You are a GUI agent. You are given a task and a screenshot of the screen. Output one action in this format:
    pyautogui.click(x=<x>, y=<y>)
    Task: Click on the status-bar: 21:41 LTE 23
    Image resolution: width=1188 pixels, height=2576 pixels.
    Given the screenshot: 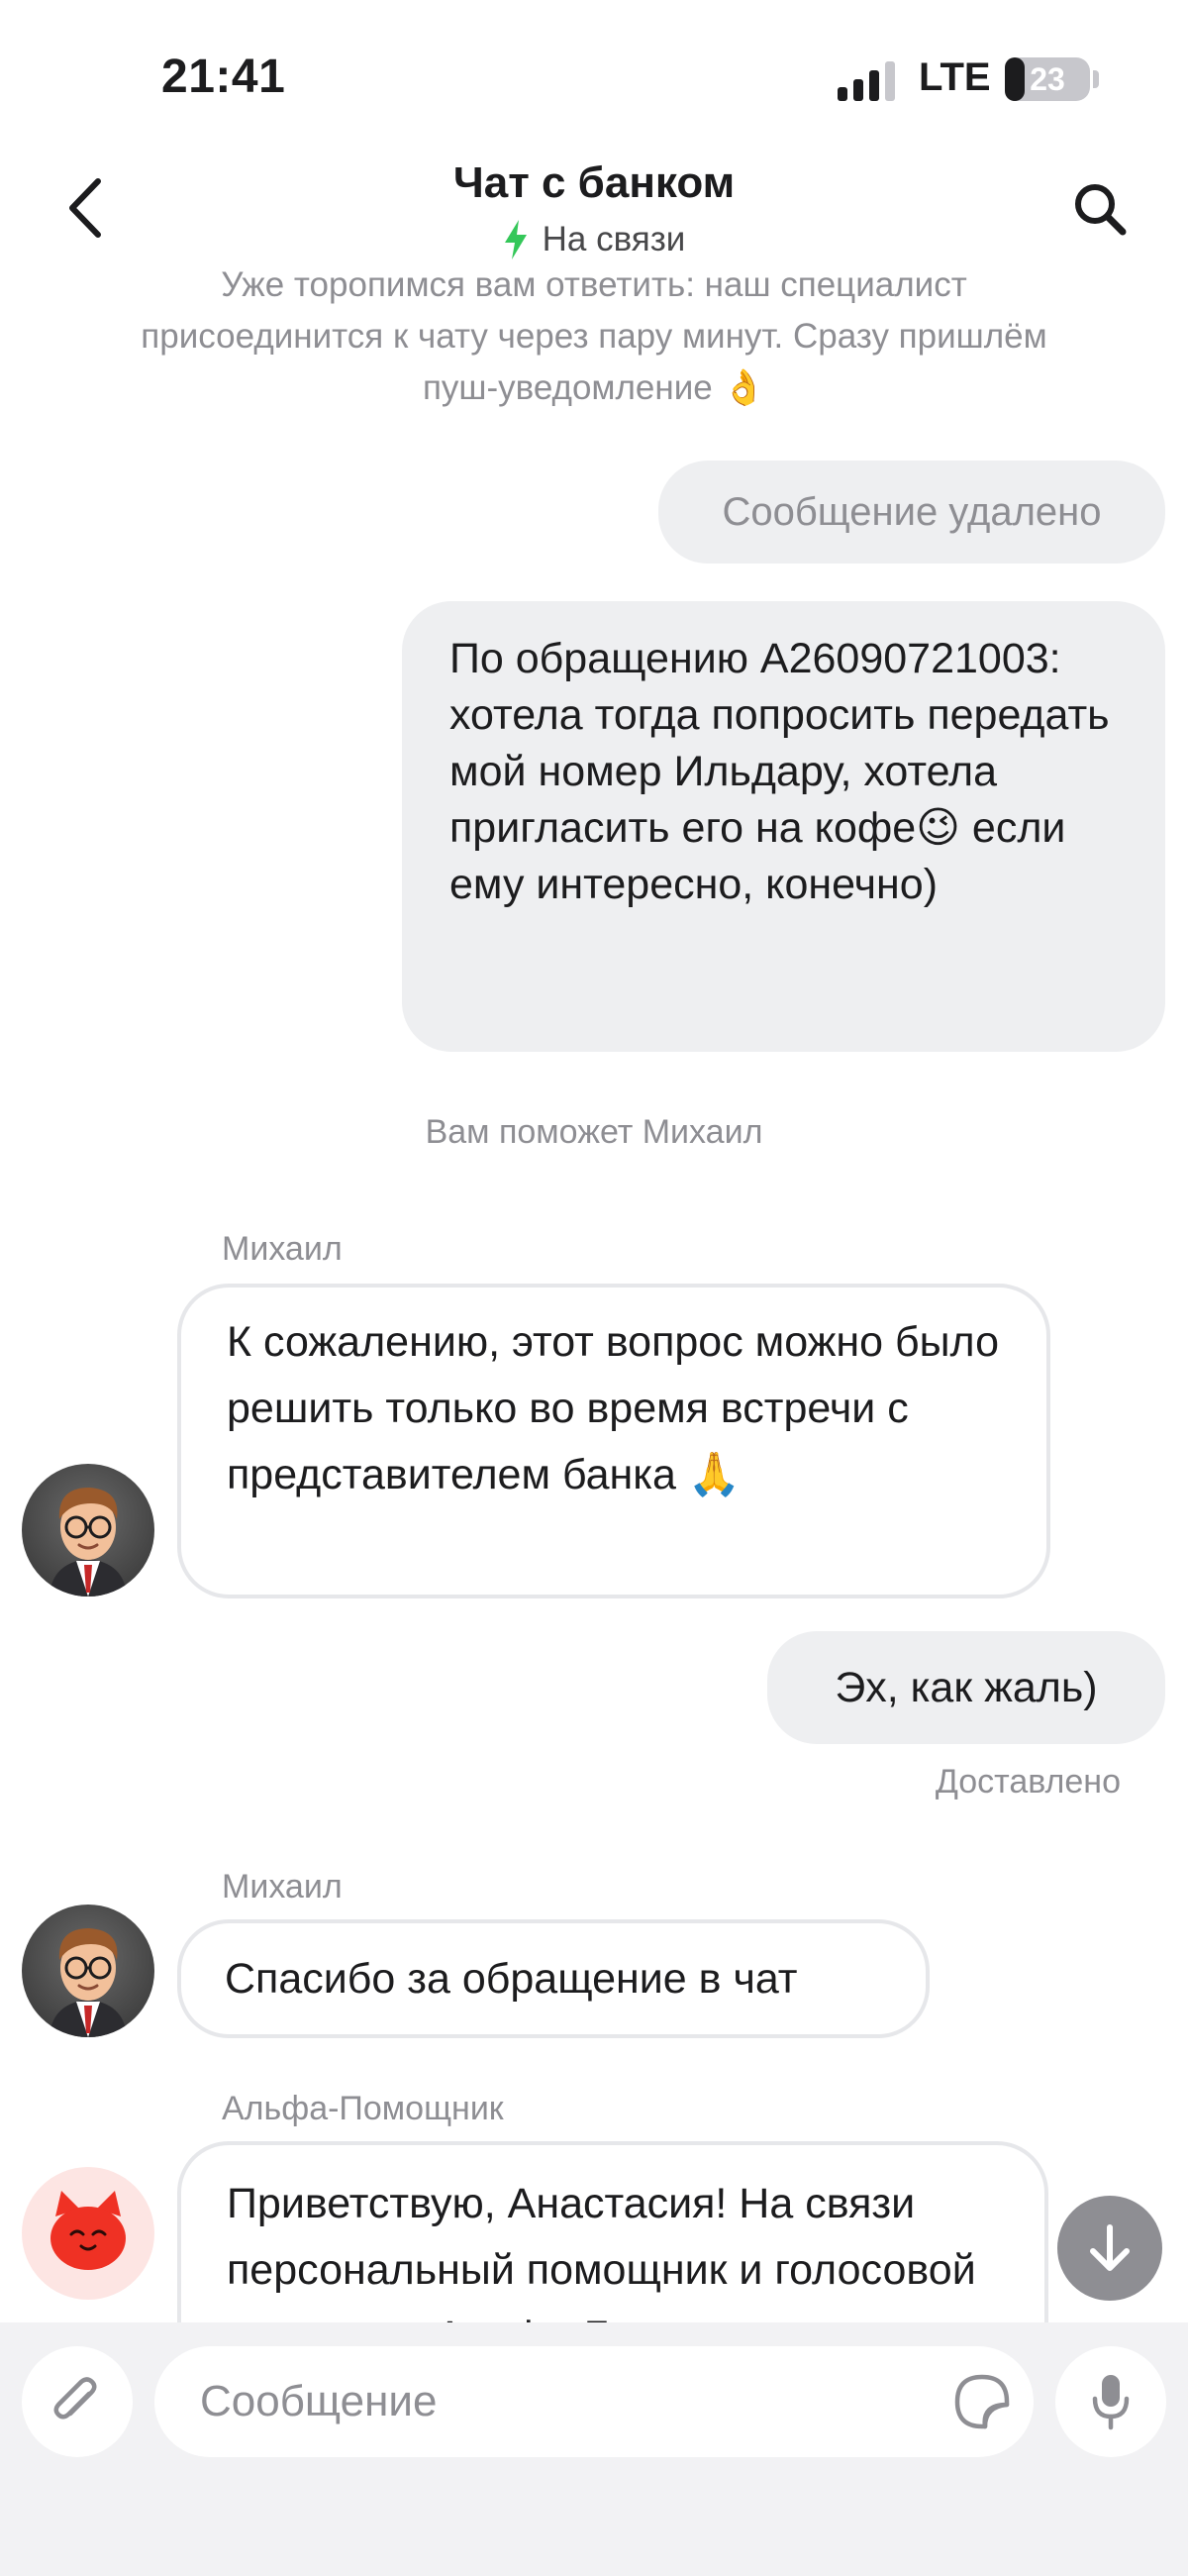 What is the action you would take?
    pyautogui.click(x=594, y=74)
    